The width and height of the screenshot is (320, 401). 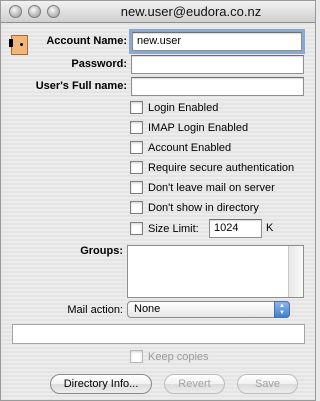 What do you see at coordinates (136, 147) in the screenshot?
I see `account-enabled-checkbox` at bounding box center [136, 147].